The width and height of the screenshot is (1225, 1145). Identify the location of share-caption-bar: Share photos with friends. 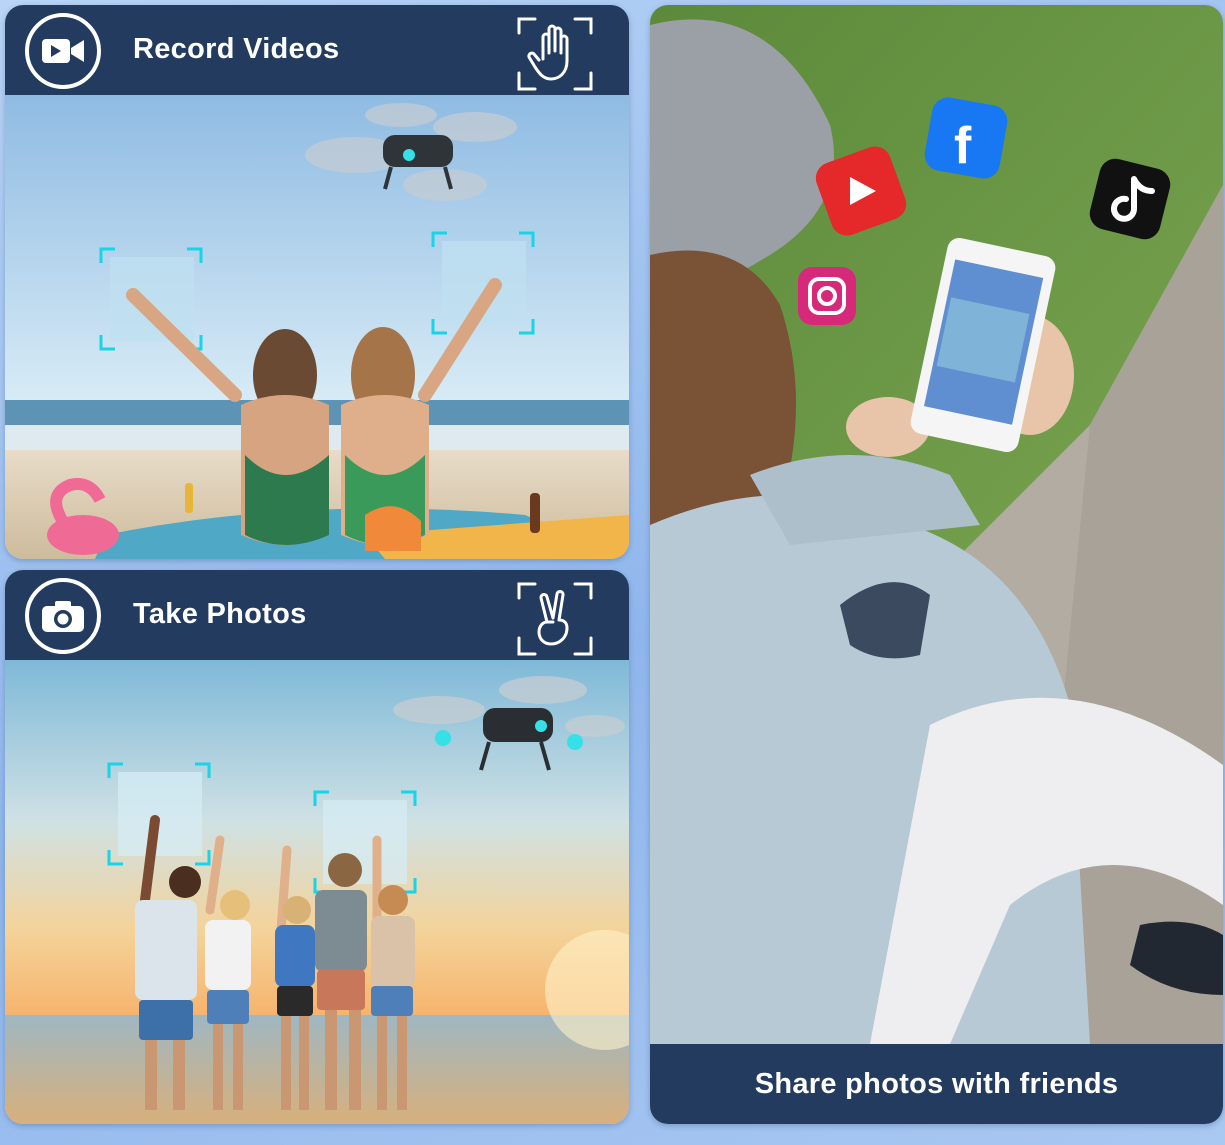
(936, 1084).